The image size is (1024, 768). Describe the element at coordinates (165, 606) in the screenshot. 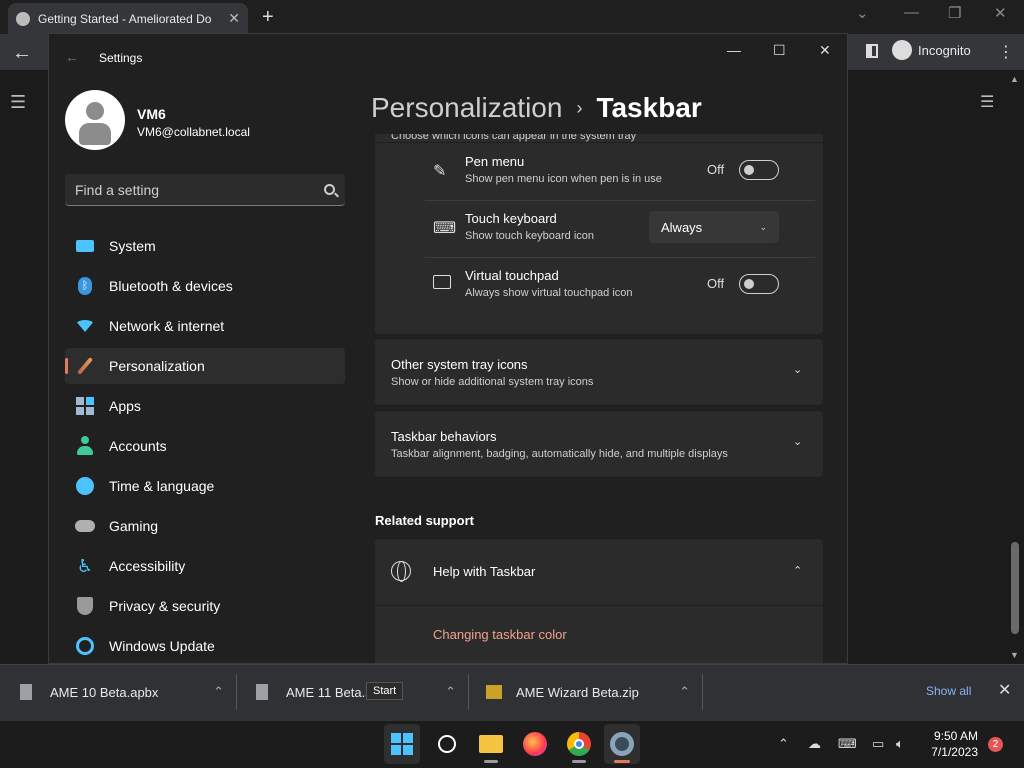

I see `sidebar-item-label: Privacy & security` at that location.